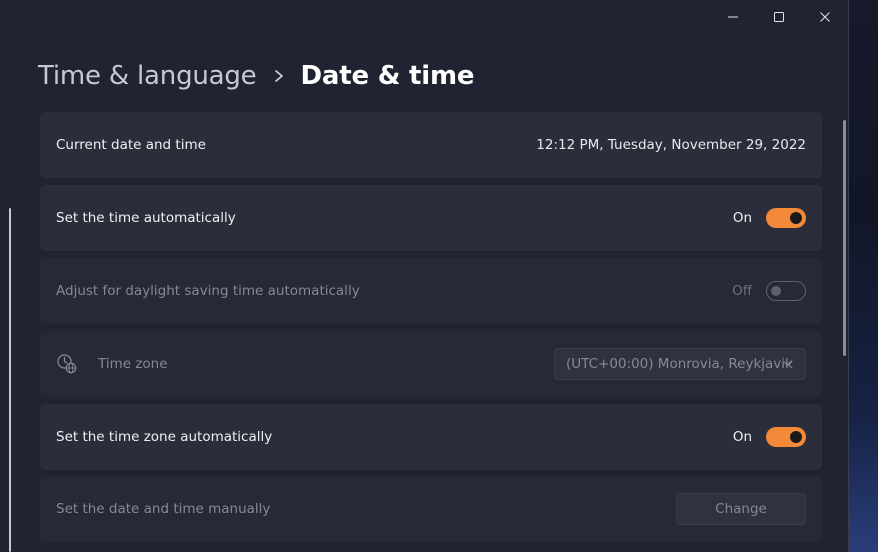 This screenshot has height=552, width=878. I want to click on set-time-zone-automatically-label: Set the time zone automatically, so click(164, 437).